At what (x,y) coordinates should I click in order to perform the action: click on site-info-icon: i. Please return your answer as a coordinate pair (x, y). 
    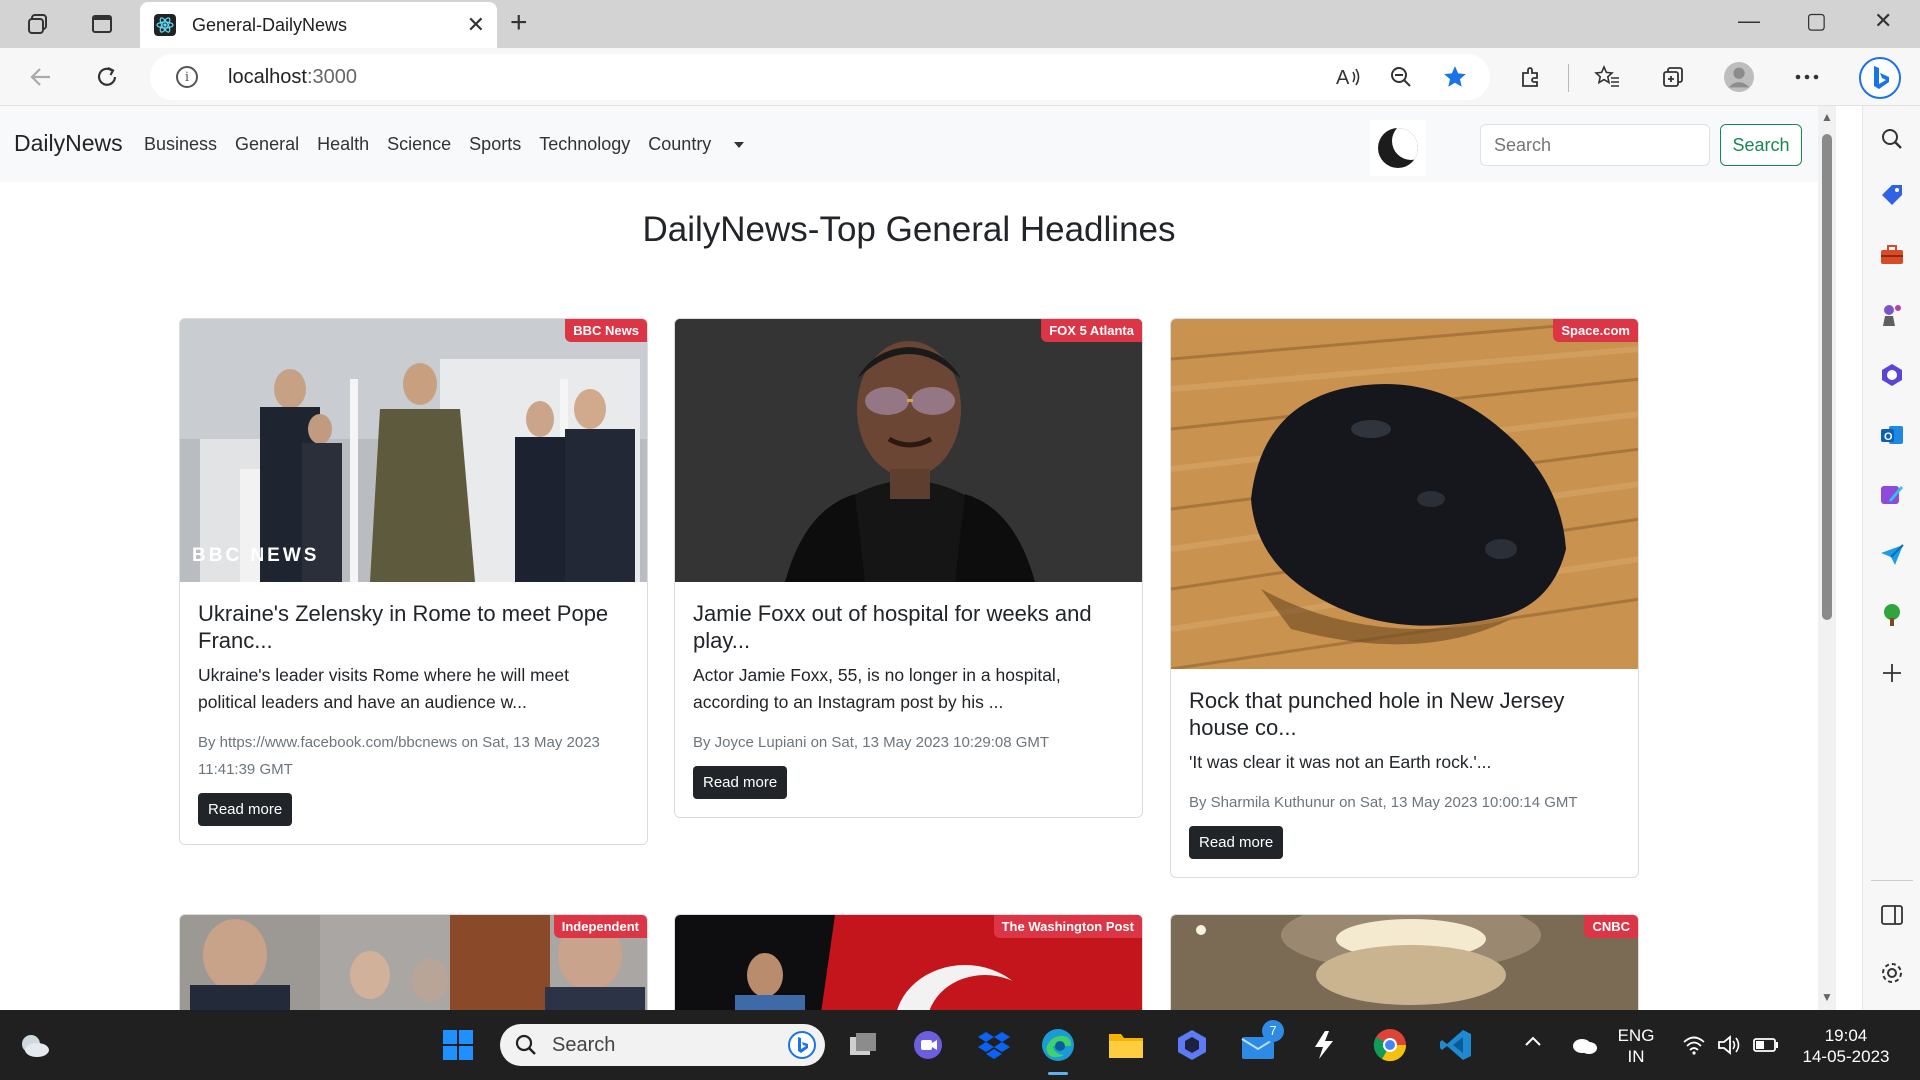
    Looking at the image, I should click on (187, 77).